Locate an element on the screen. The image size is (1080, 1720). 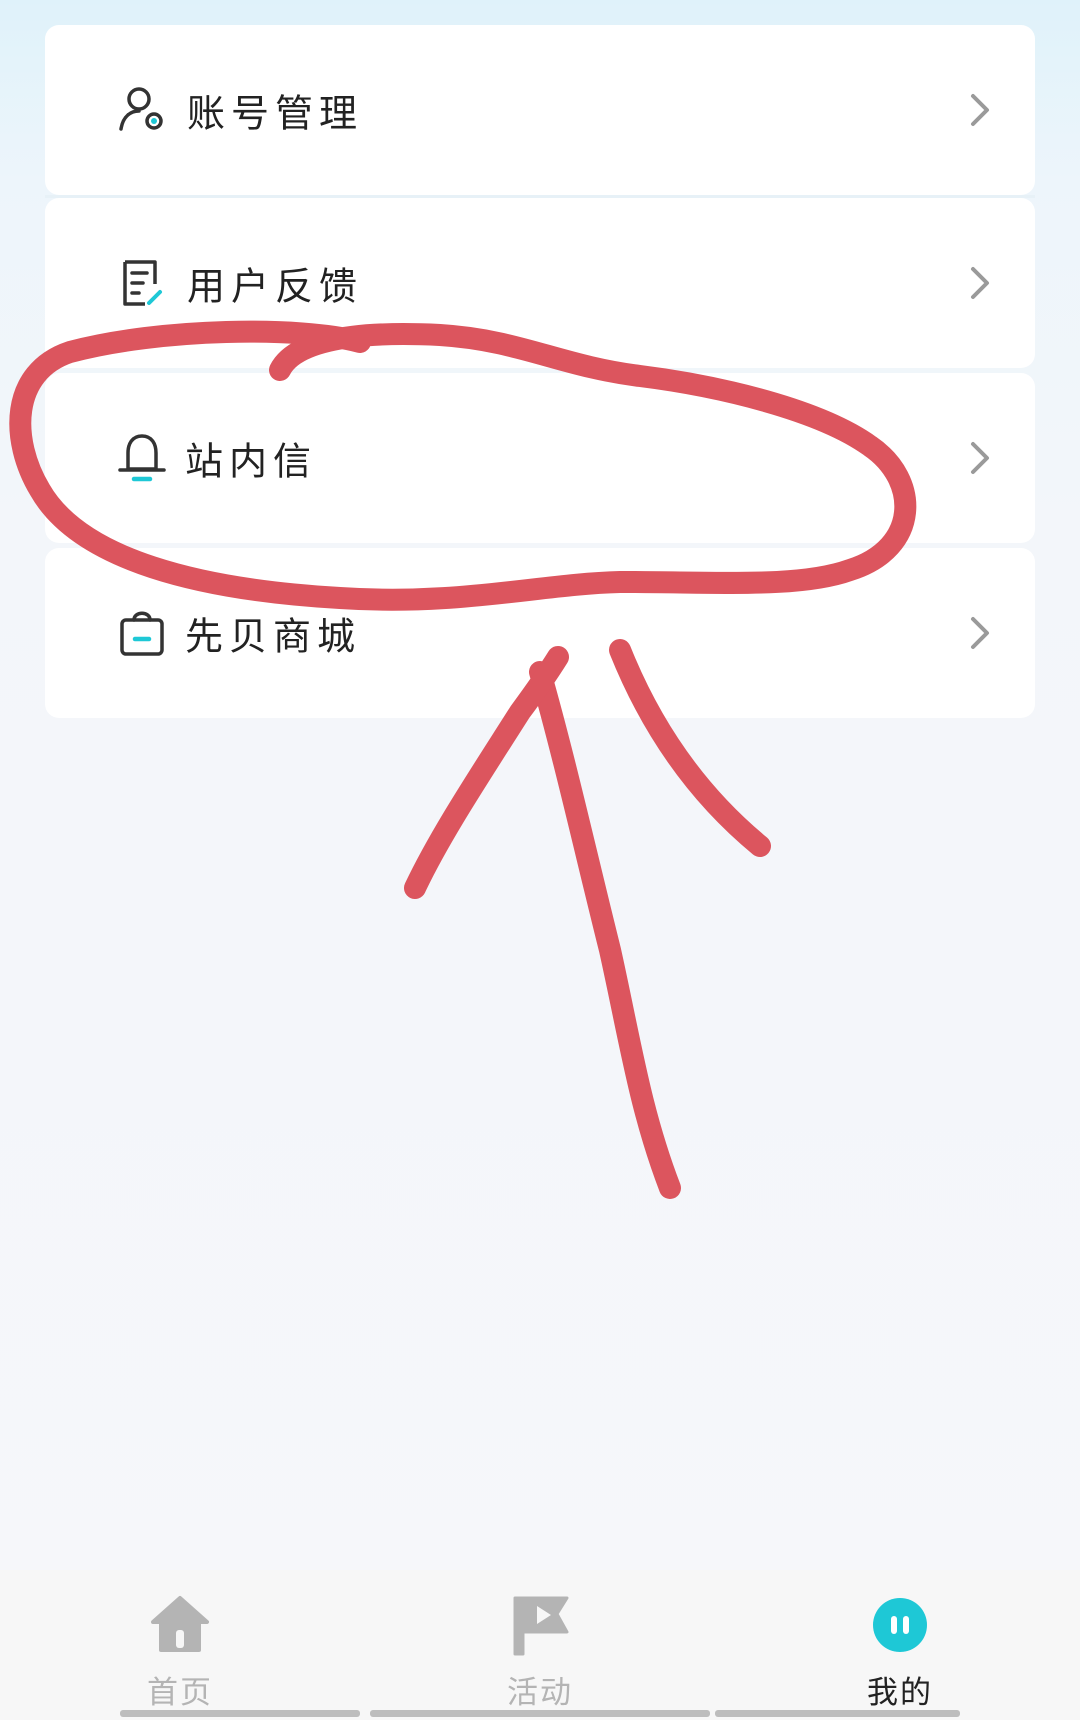
menu-item-label: 站内信 is located at coordinates (251, 461).